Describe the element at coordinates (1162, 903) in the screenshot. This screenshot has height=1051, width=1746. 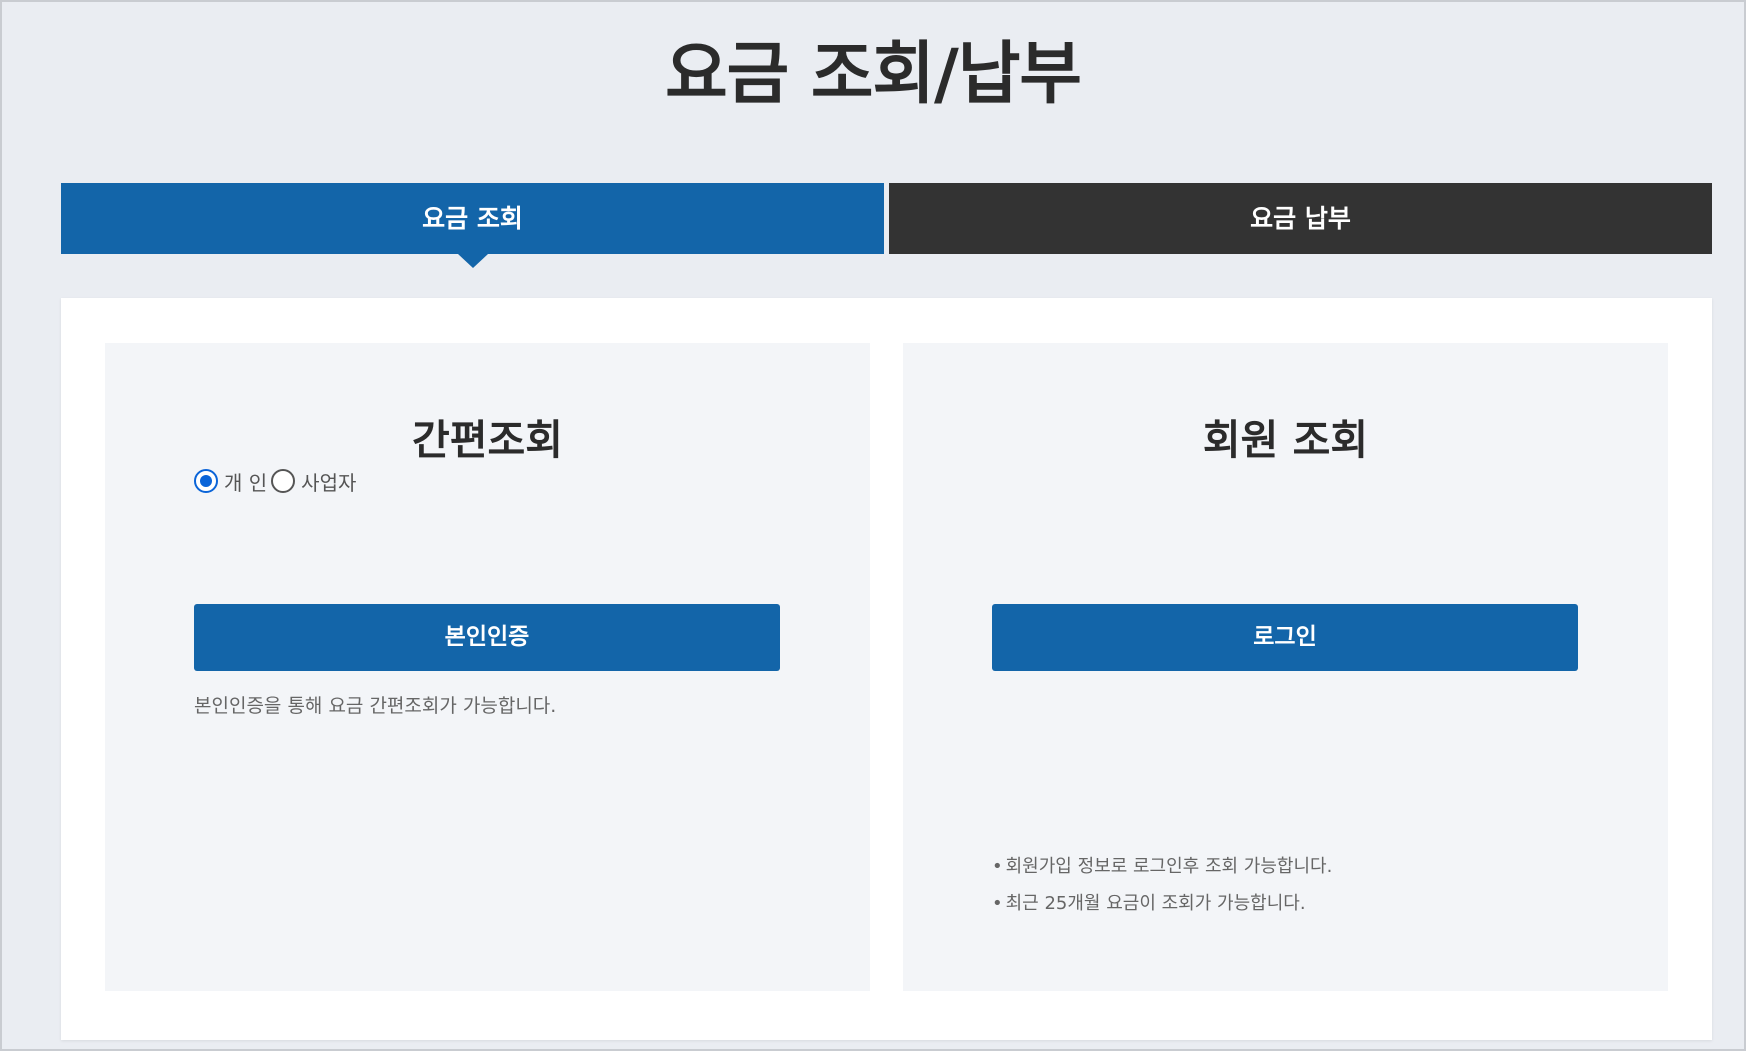
I see `note-item: 최근 25개월 요금이 조회가 가능합니다.` at that location.